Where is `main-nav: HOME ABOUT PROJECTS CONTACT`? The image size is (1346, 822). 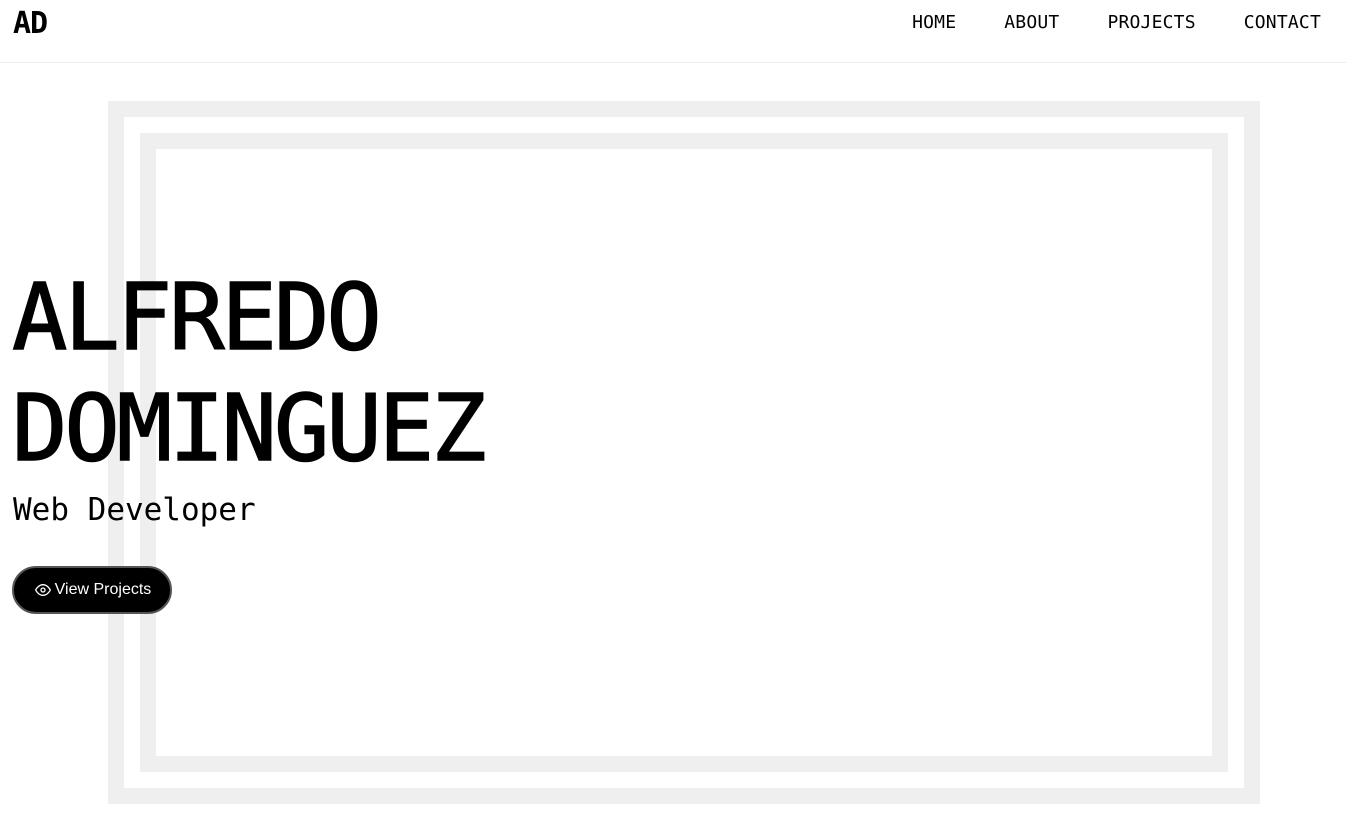
main-nav: HOME ABOUT PROJECTS CONTACT is located at coordinates (1116, 22).